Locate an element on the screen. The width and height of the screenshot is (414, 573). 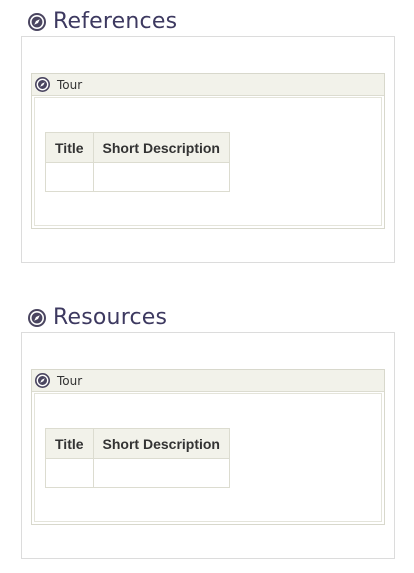
section-title: Resources is located at coordinates (110, 317).